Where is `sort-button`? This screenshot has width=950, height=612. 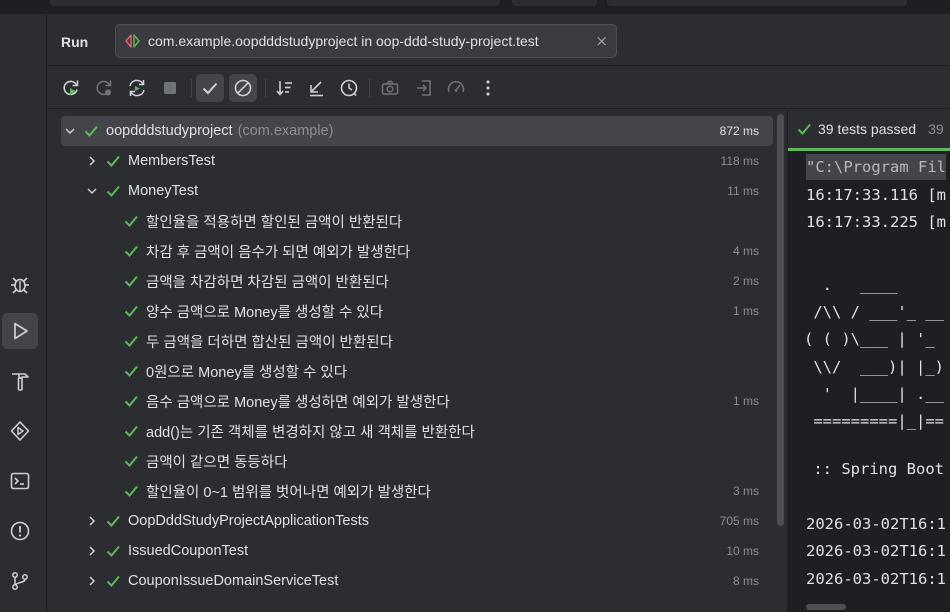 sort-button is located at coordinates (285, 88).